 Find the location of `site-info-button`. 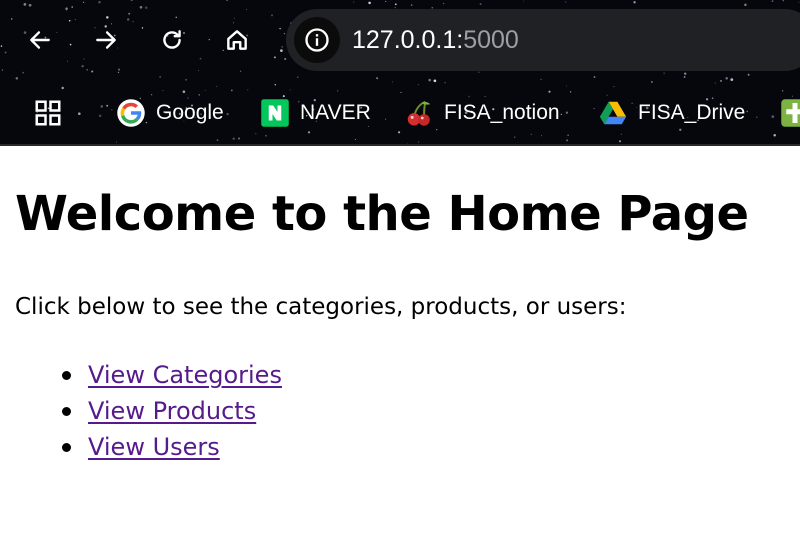

site-info-button is located at coordinates (317, 40).